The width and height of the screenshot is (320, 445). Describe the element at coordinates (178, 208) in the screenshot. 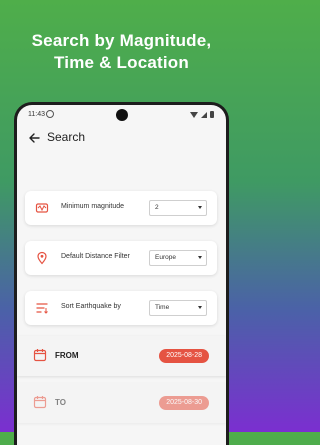

I see `minimum-magnitude-select: 2` at that location.